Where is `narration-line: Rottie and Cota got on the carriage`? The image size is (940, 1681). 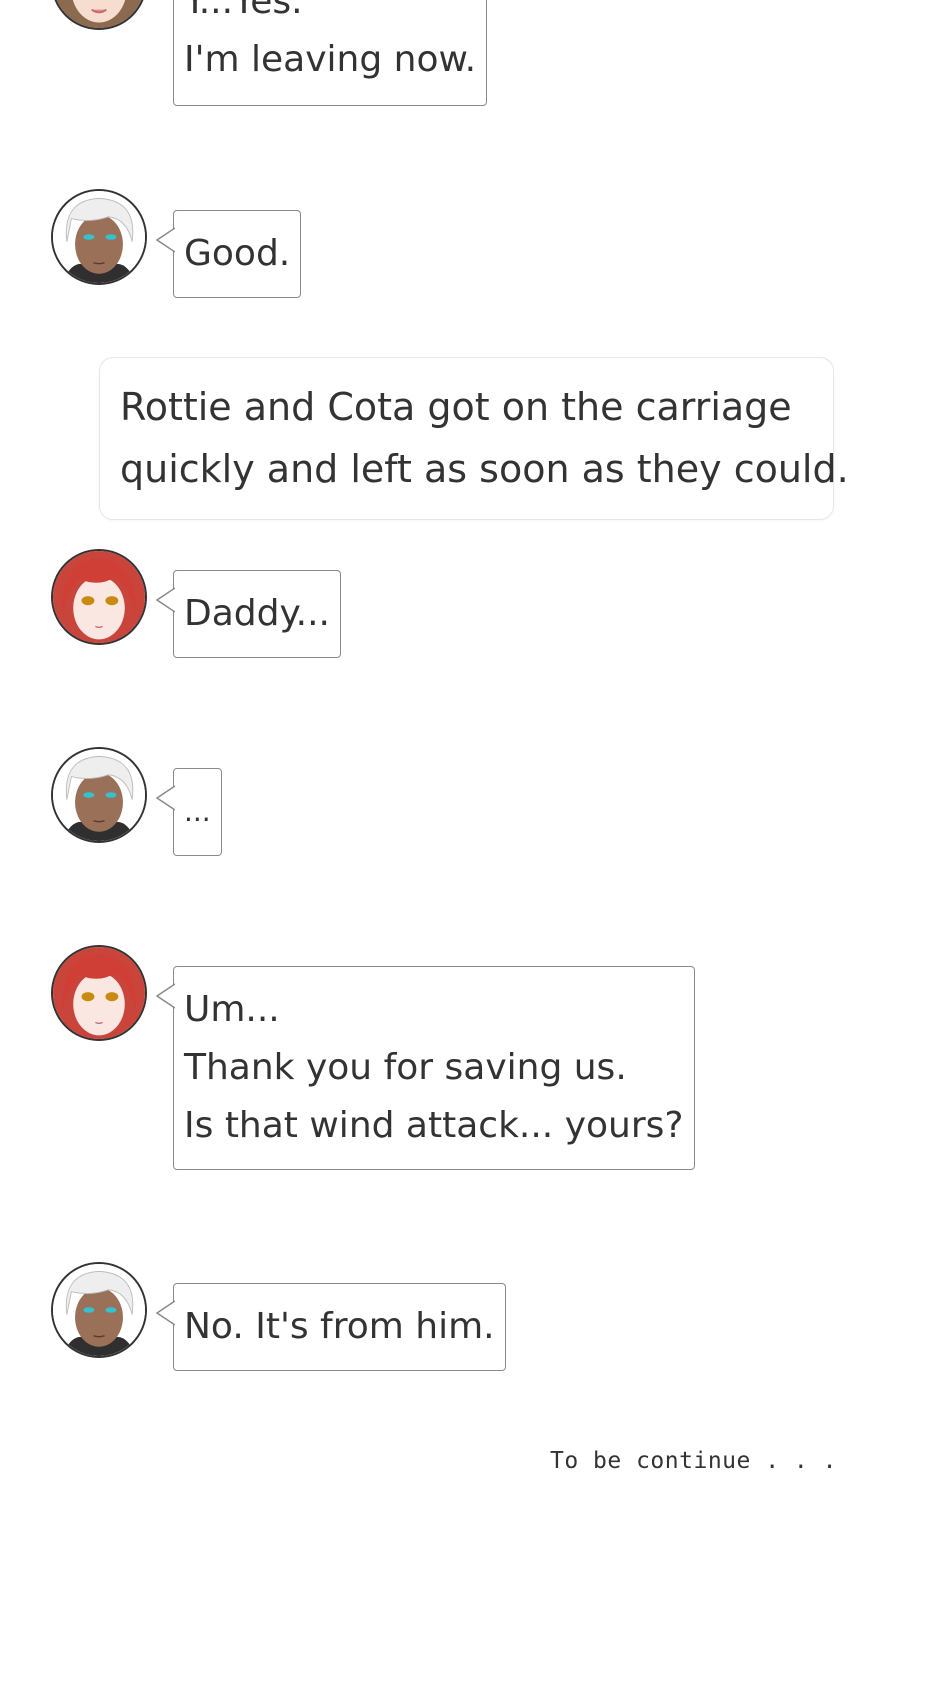 narration-line: Rottie and Cota got on the carriage is located at coordinates (456, 407).